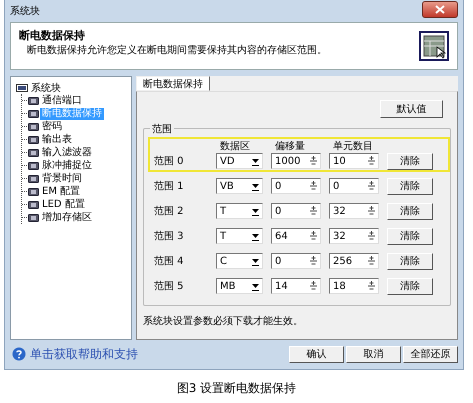 Image resolution: width=473 pixels, height=403 pixels. I want to click on tree-item: 增加存储区, so click(67, 218).